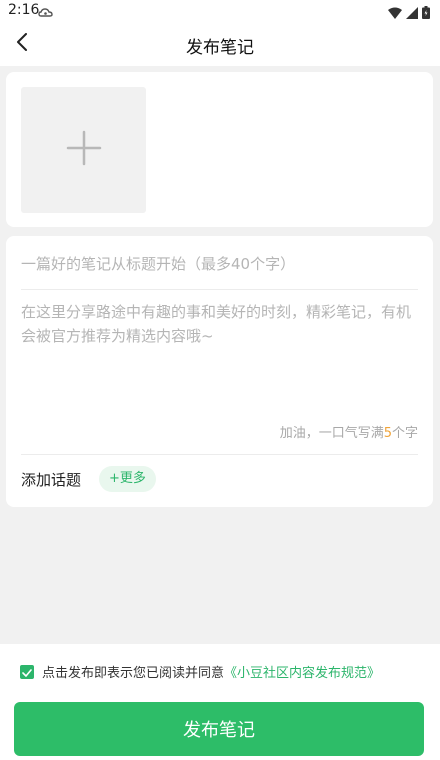  I want to click on more-topics-chip: +更多, so click(127, 479).